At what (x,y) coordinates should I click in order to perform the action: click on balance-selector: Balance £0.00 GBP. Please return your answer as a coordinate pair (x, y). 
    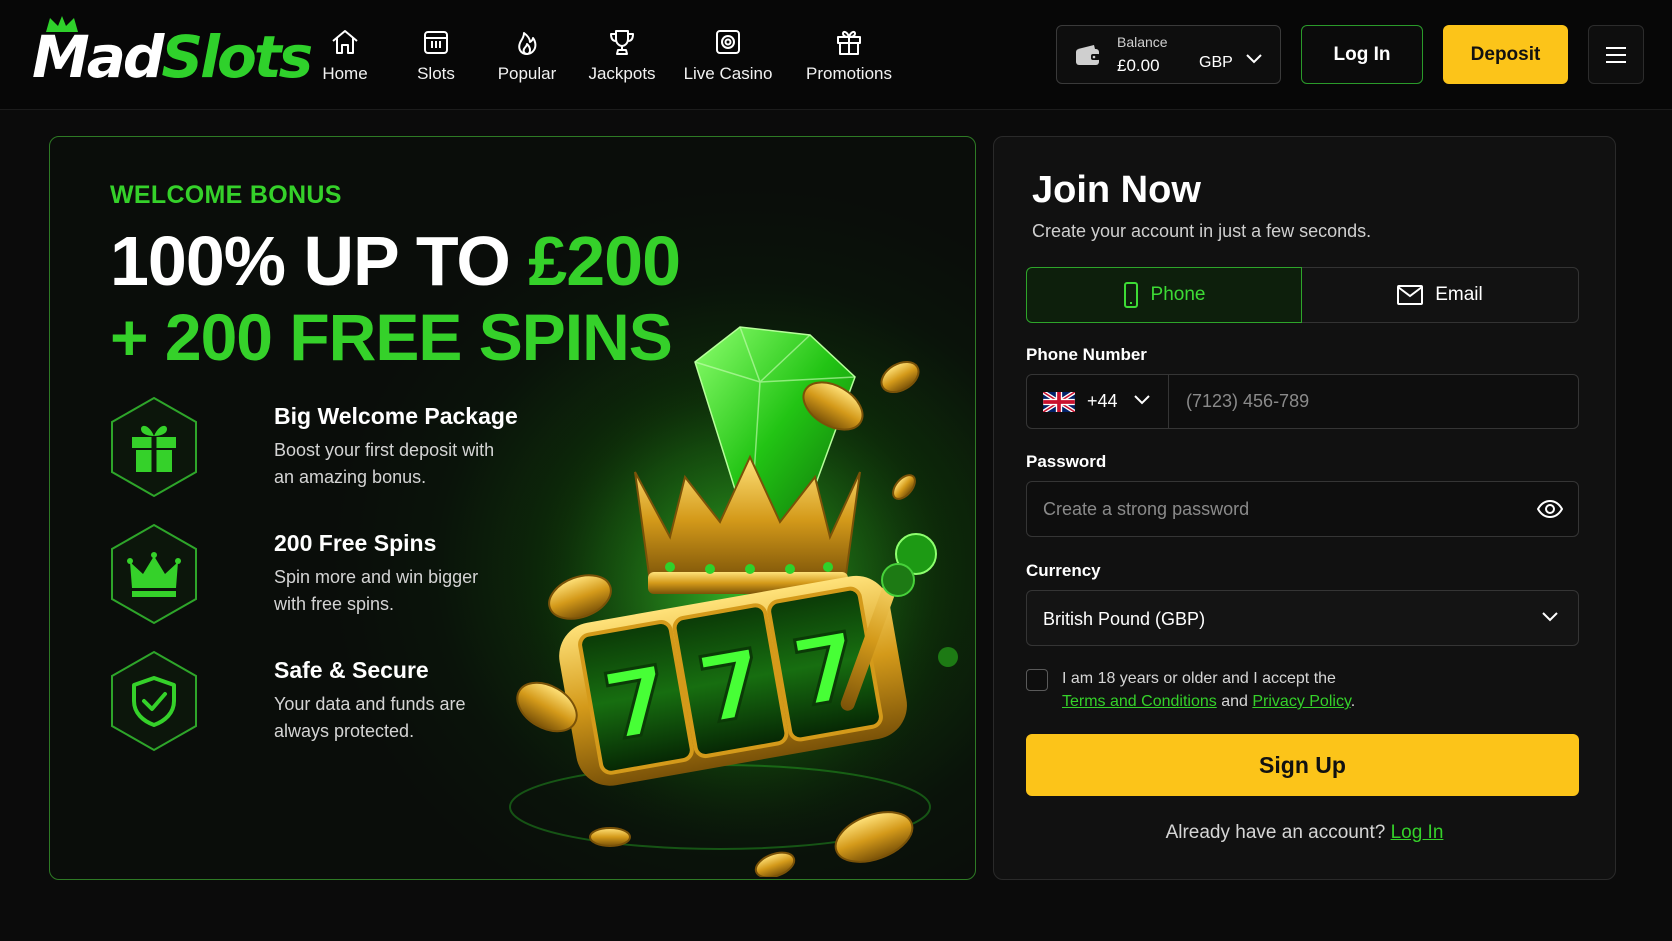
    Looking at the image, I should click on (1168, 54).